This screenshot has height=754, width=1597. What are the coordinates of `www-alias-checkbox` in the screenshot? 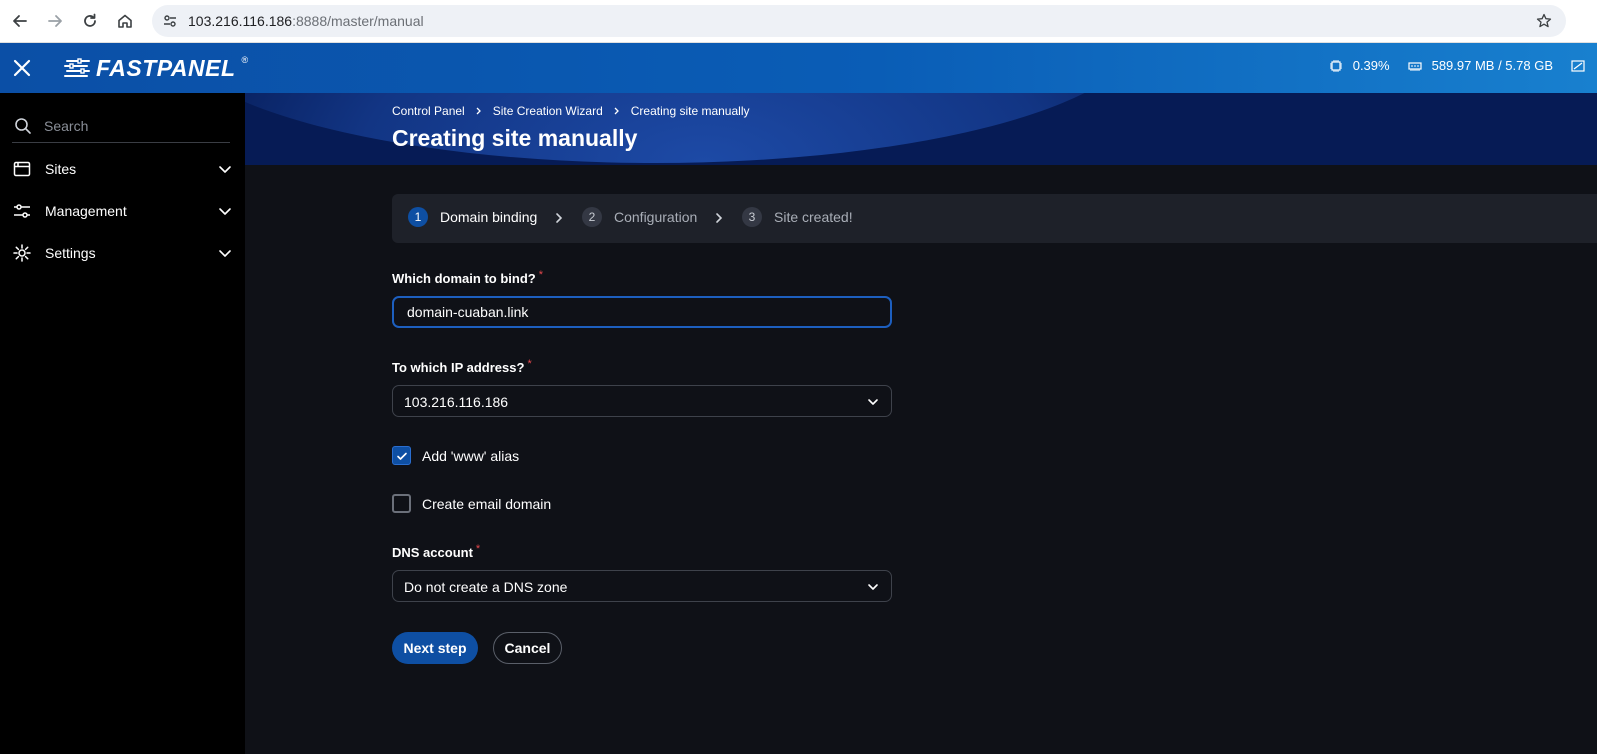 It's located at (401, 455).